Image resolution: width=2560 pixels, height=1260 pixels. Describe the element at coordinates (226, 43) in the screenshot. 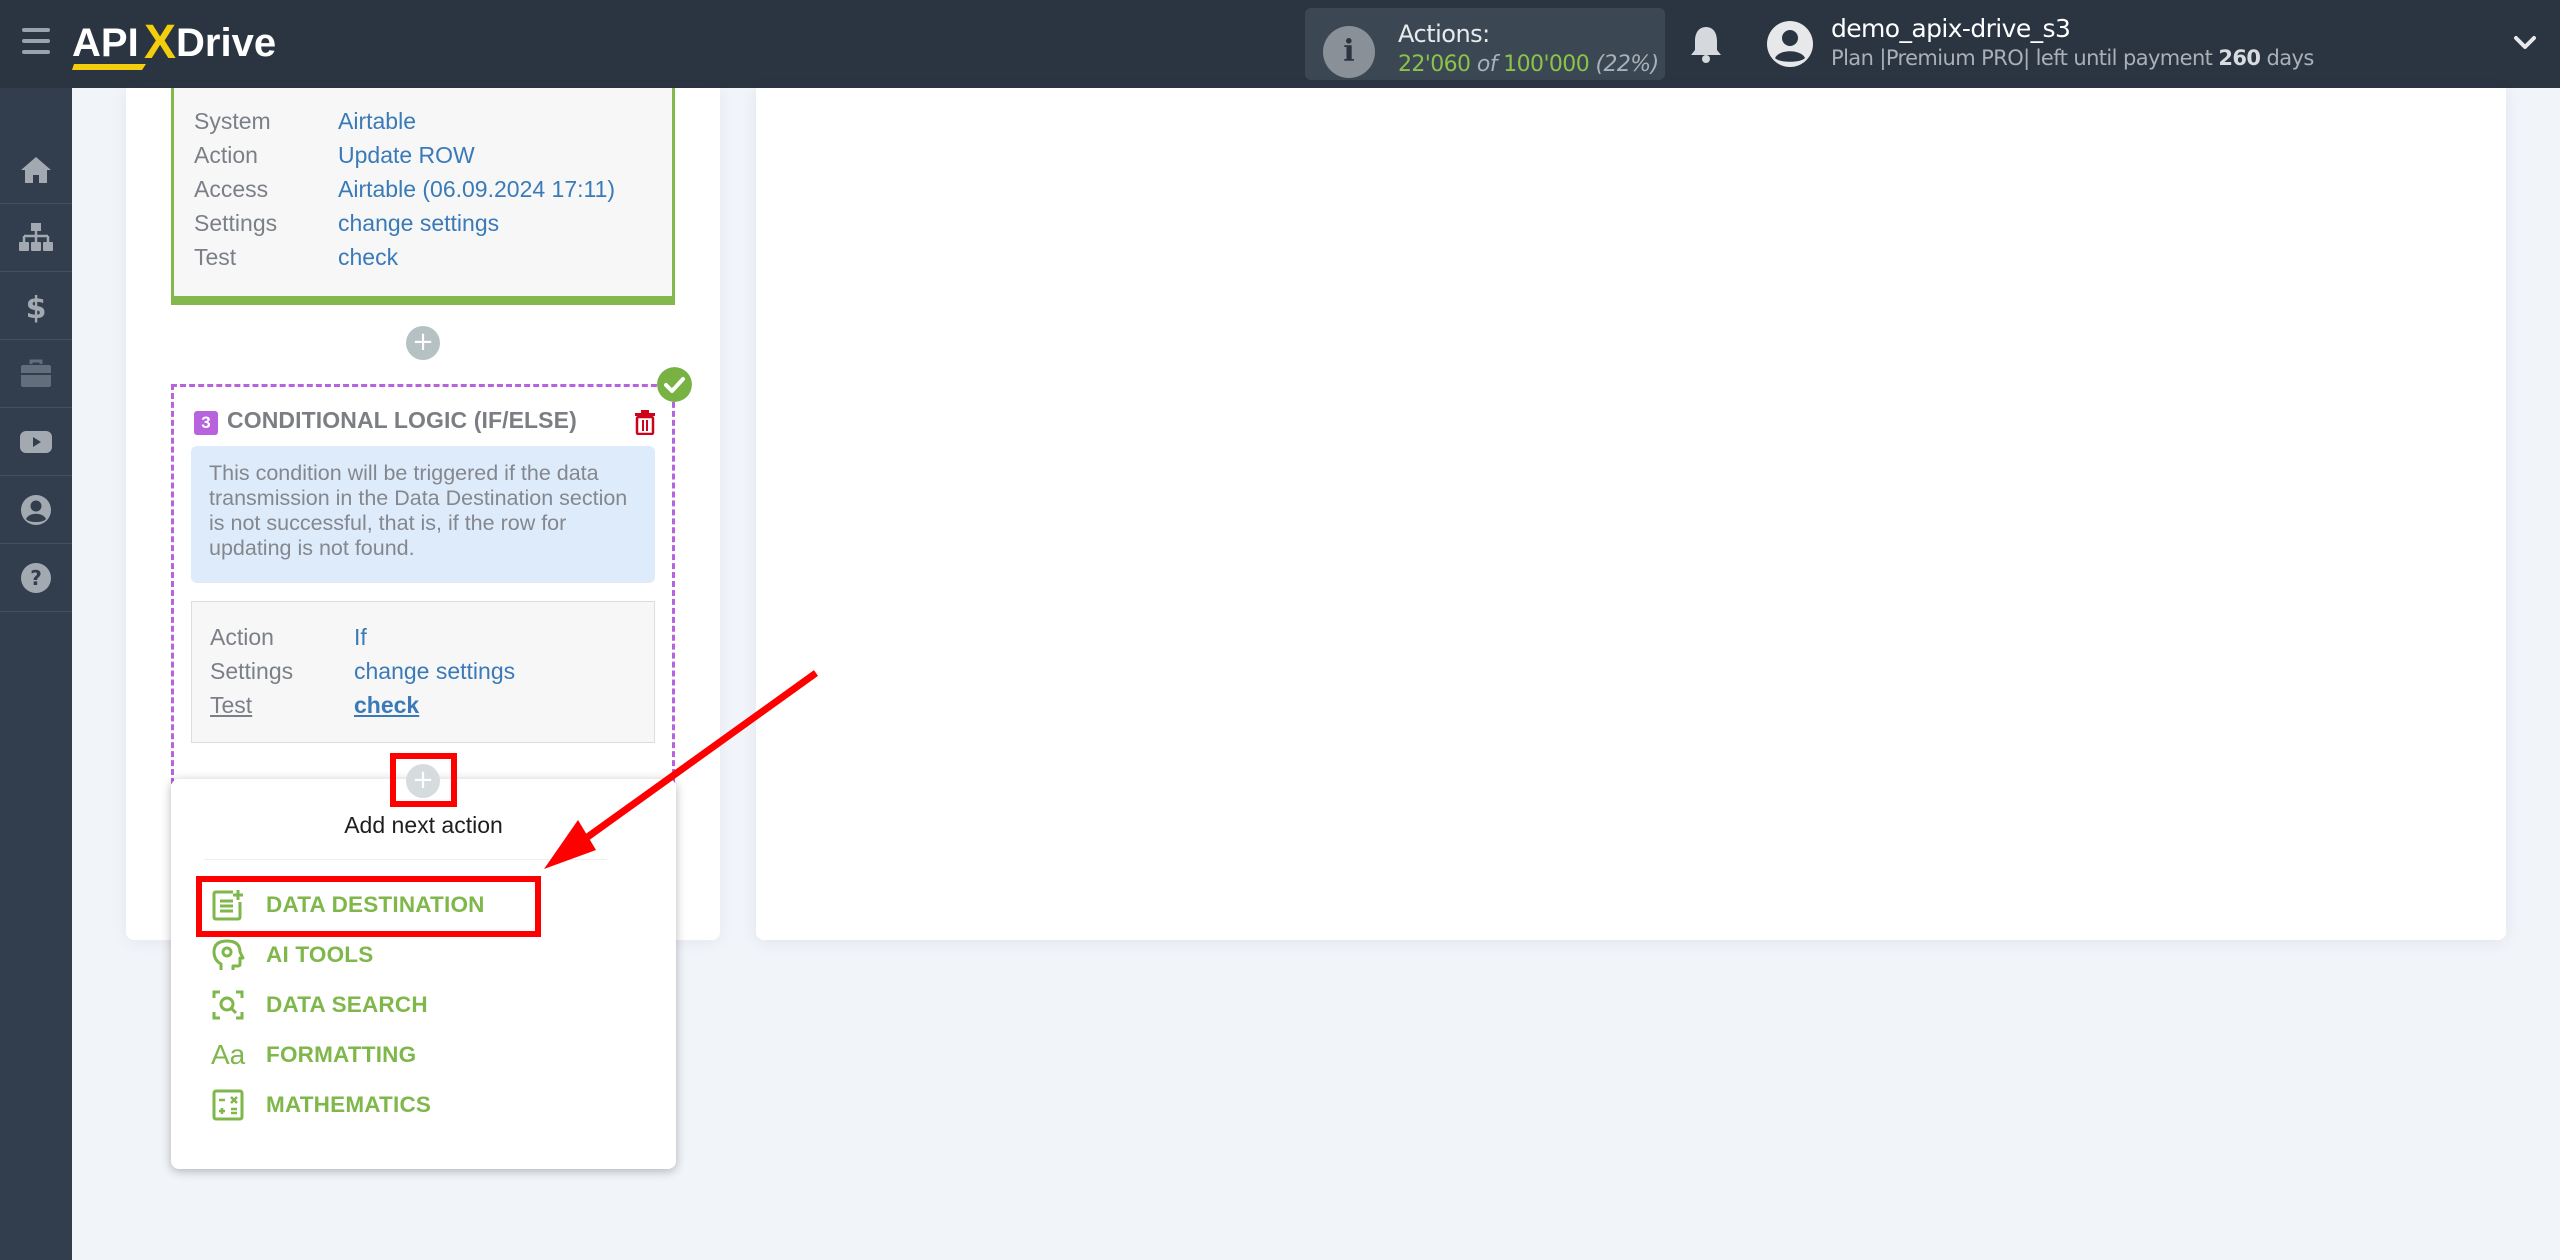

I see `logo-text-drive: Drive` at that location.